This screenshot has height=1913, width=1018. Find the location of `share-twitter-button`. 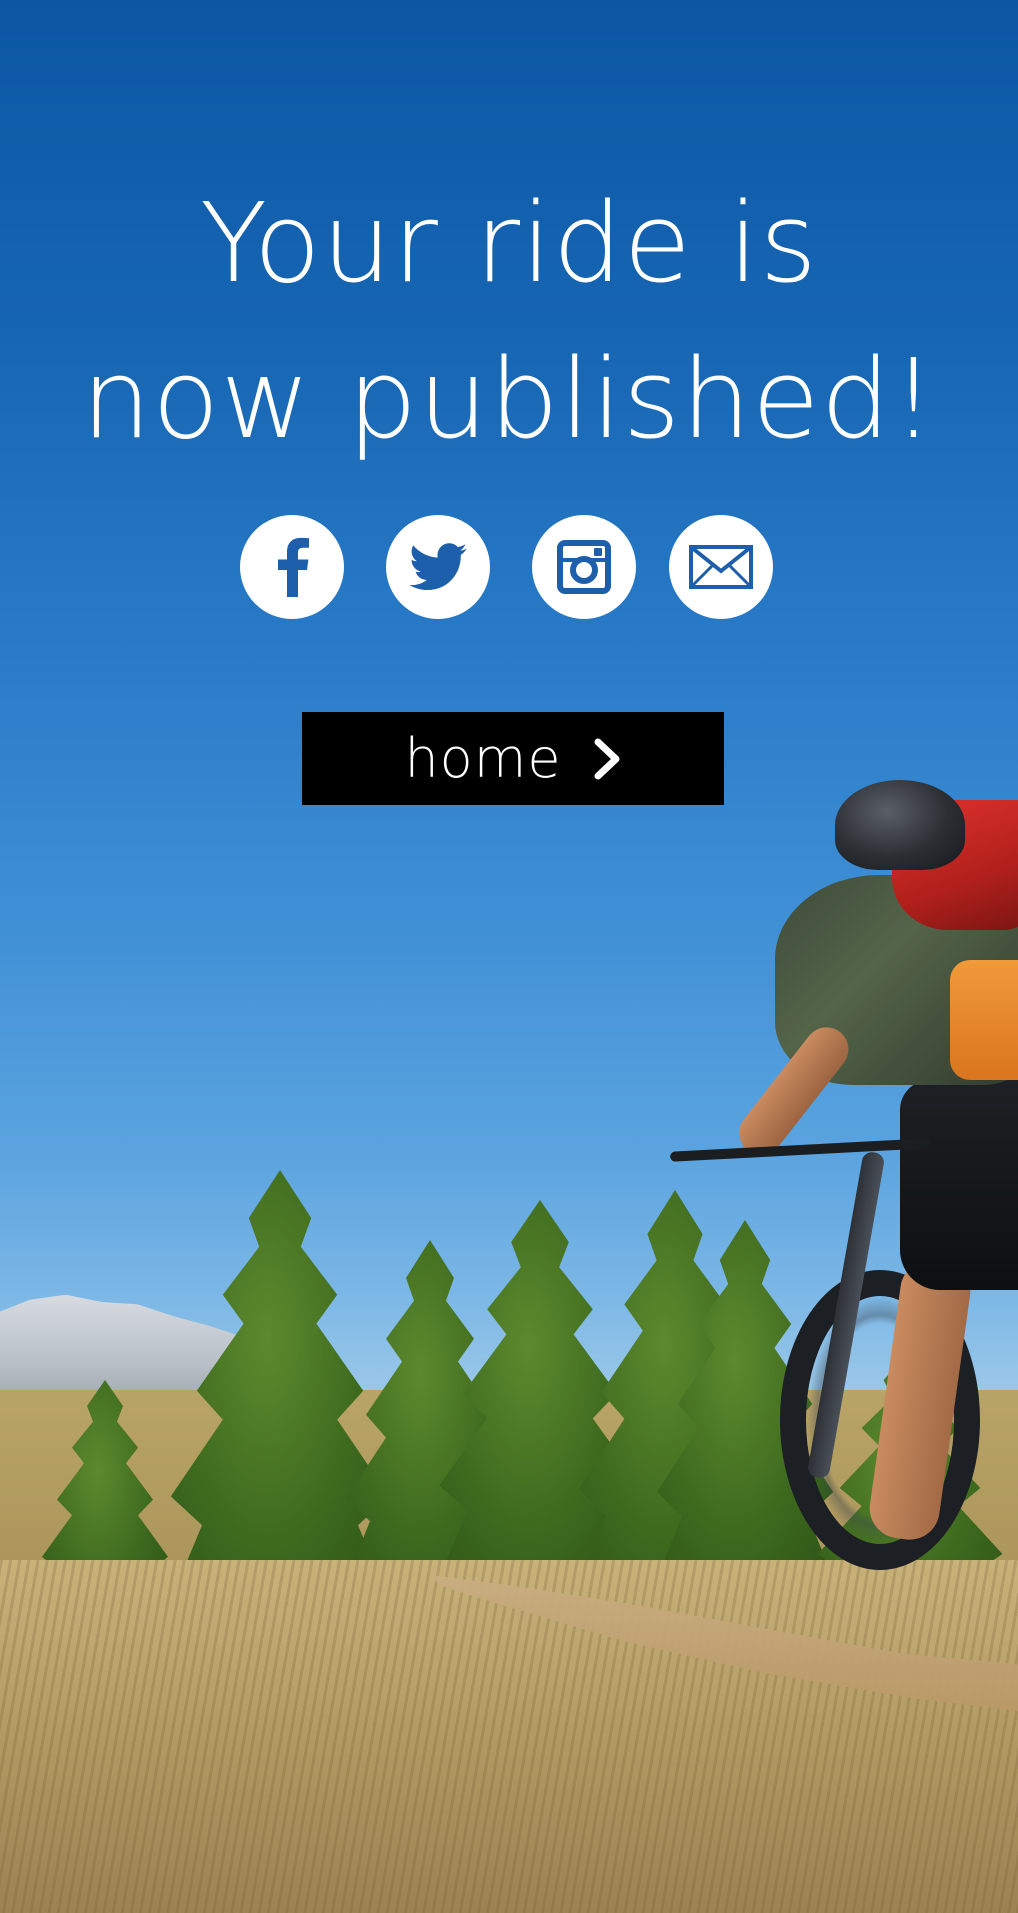

share-twitter-button is located at coordinates (438, 567).